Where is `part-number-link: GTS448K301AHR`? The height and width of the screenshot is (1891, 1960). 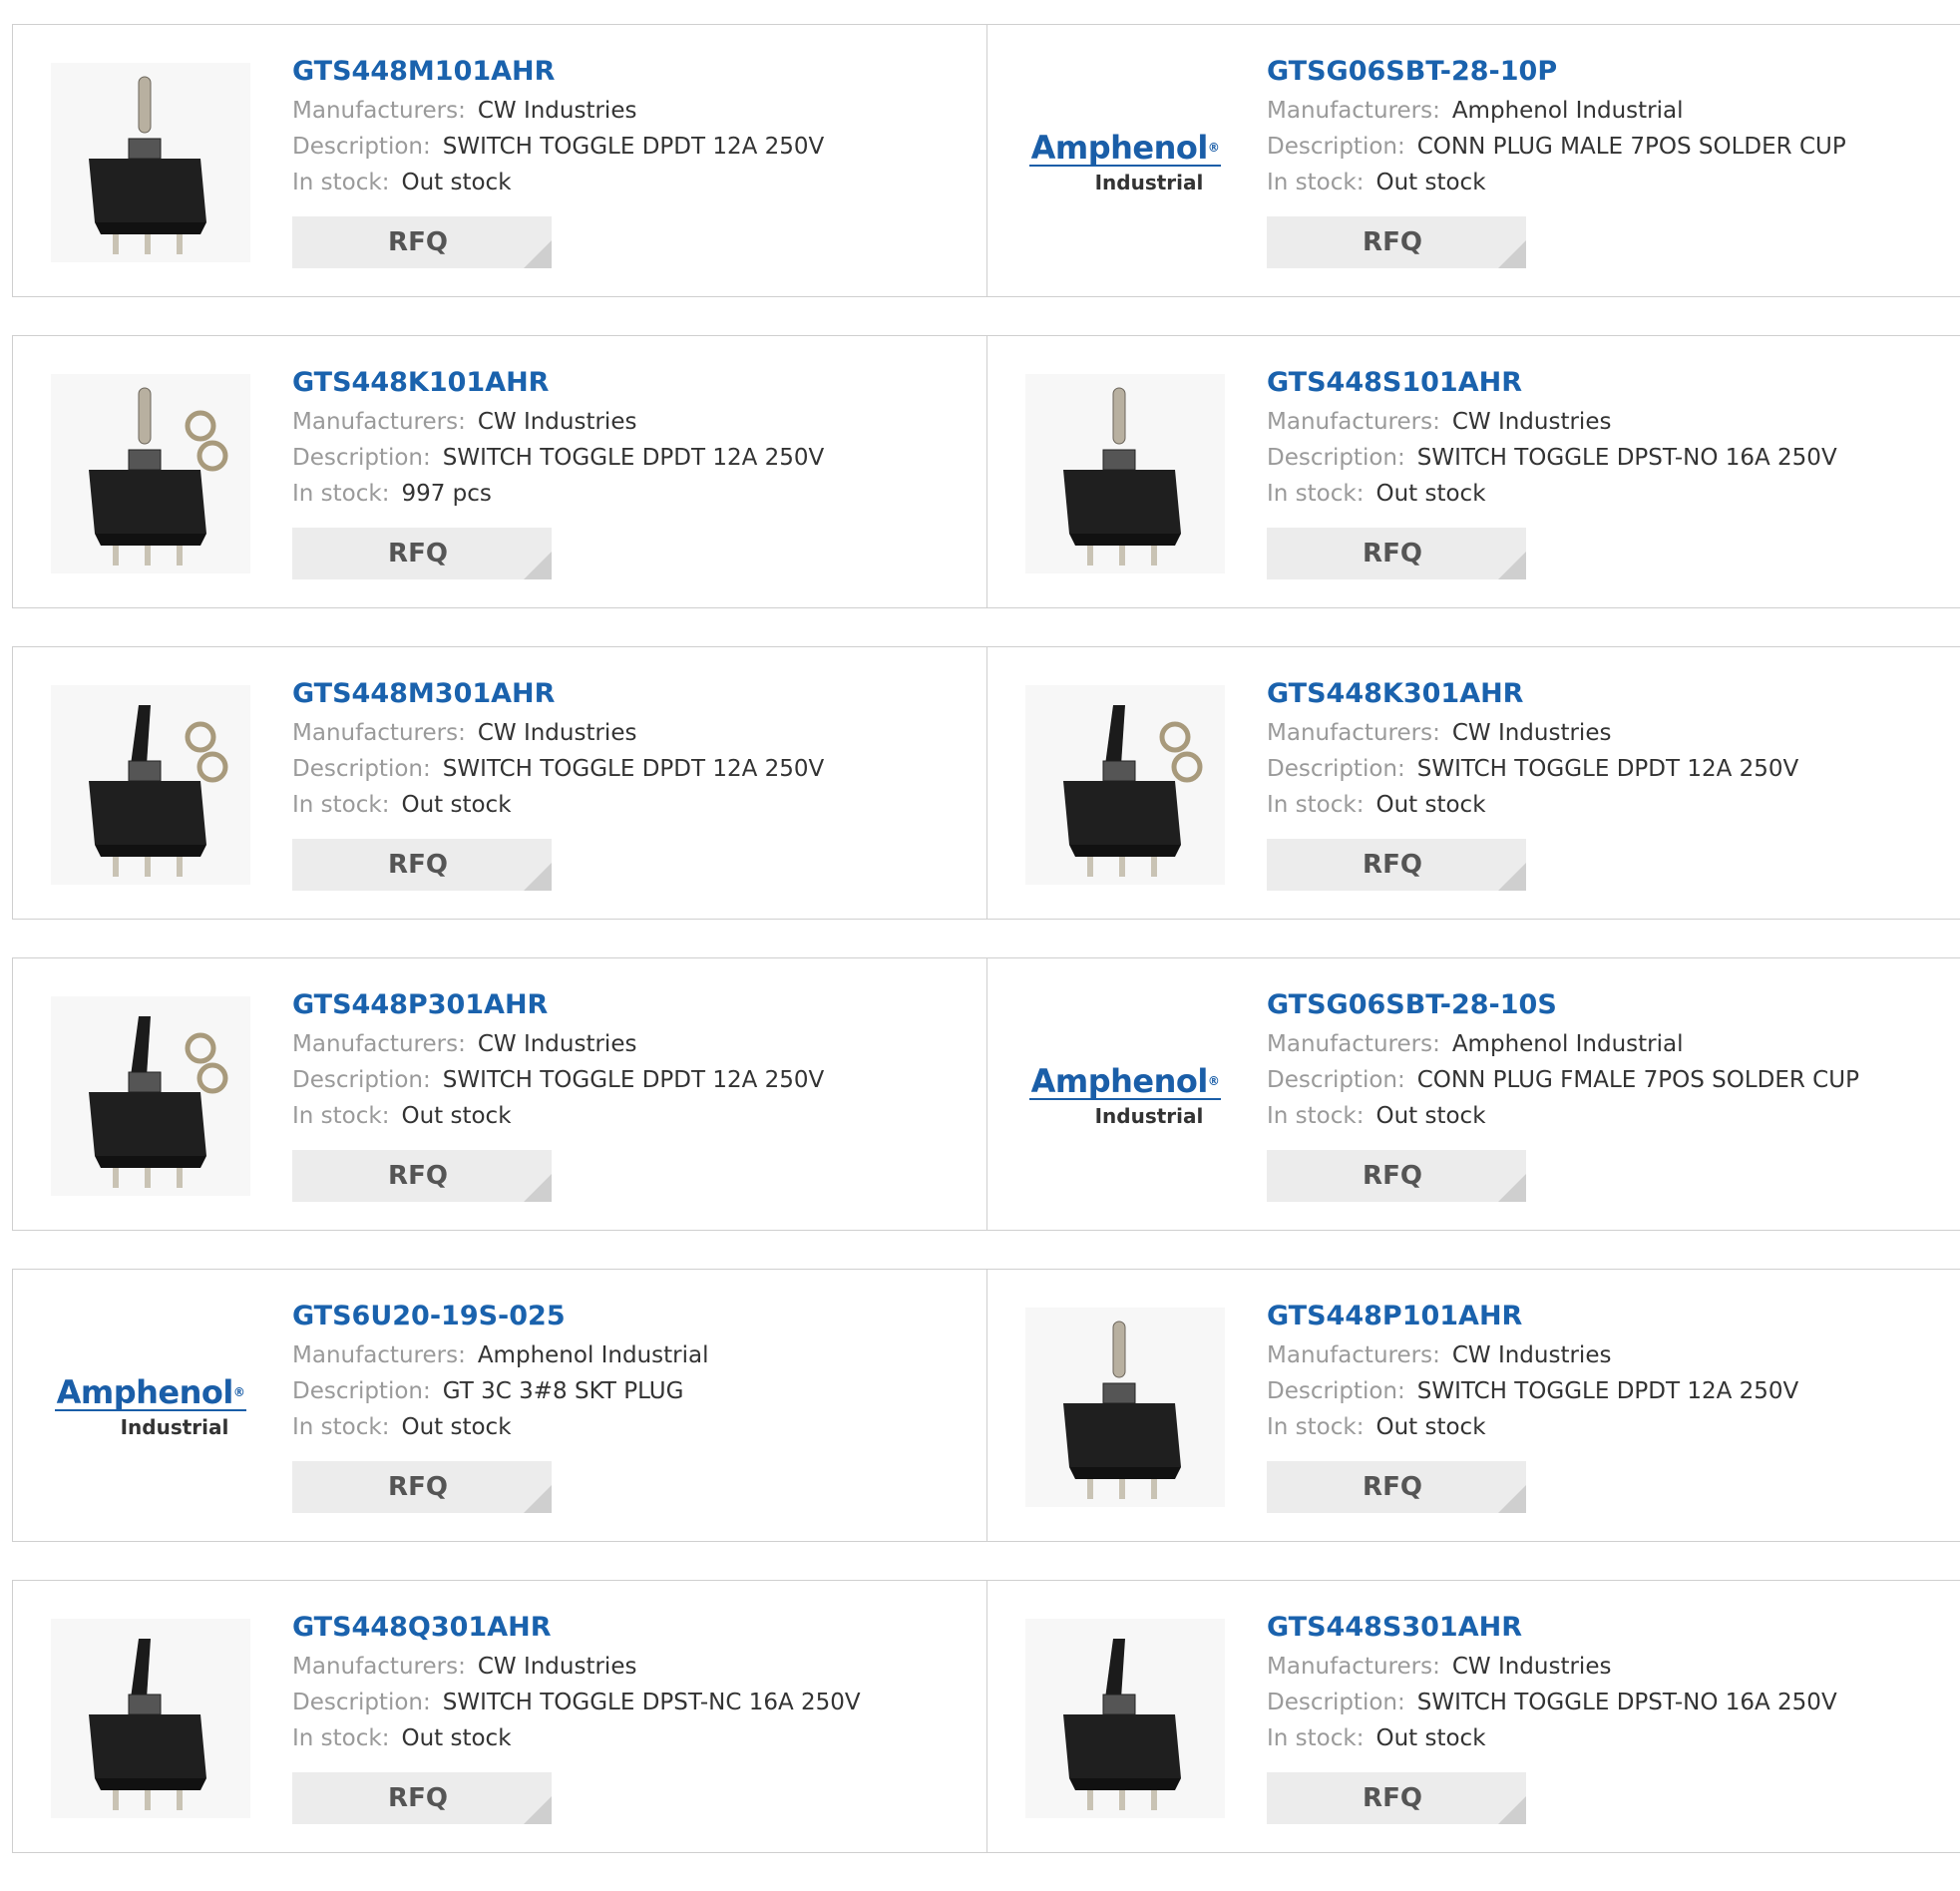
part-number-link: GTS448K301AHR is located at coordinates (1604, 694).